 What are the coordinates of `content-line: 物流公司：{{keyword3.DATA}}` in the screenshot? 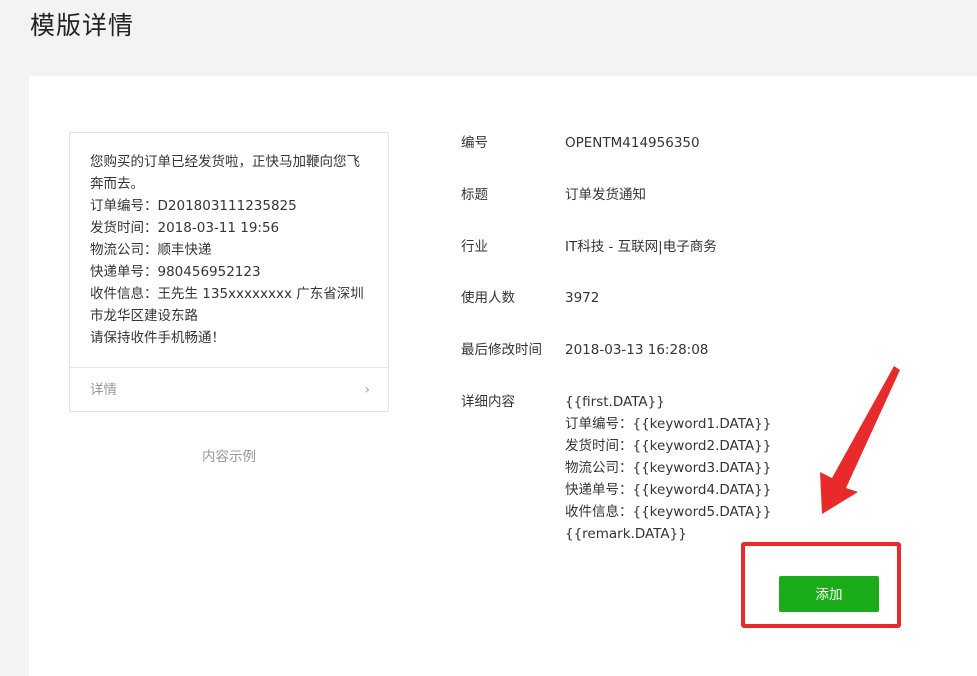 It's located at (668, 468).